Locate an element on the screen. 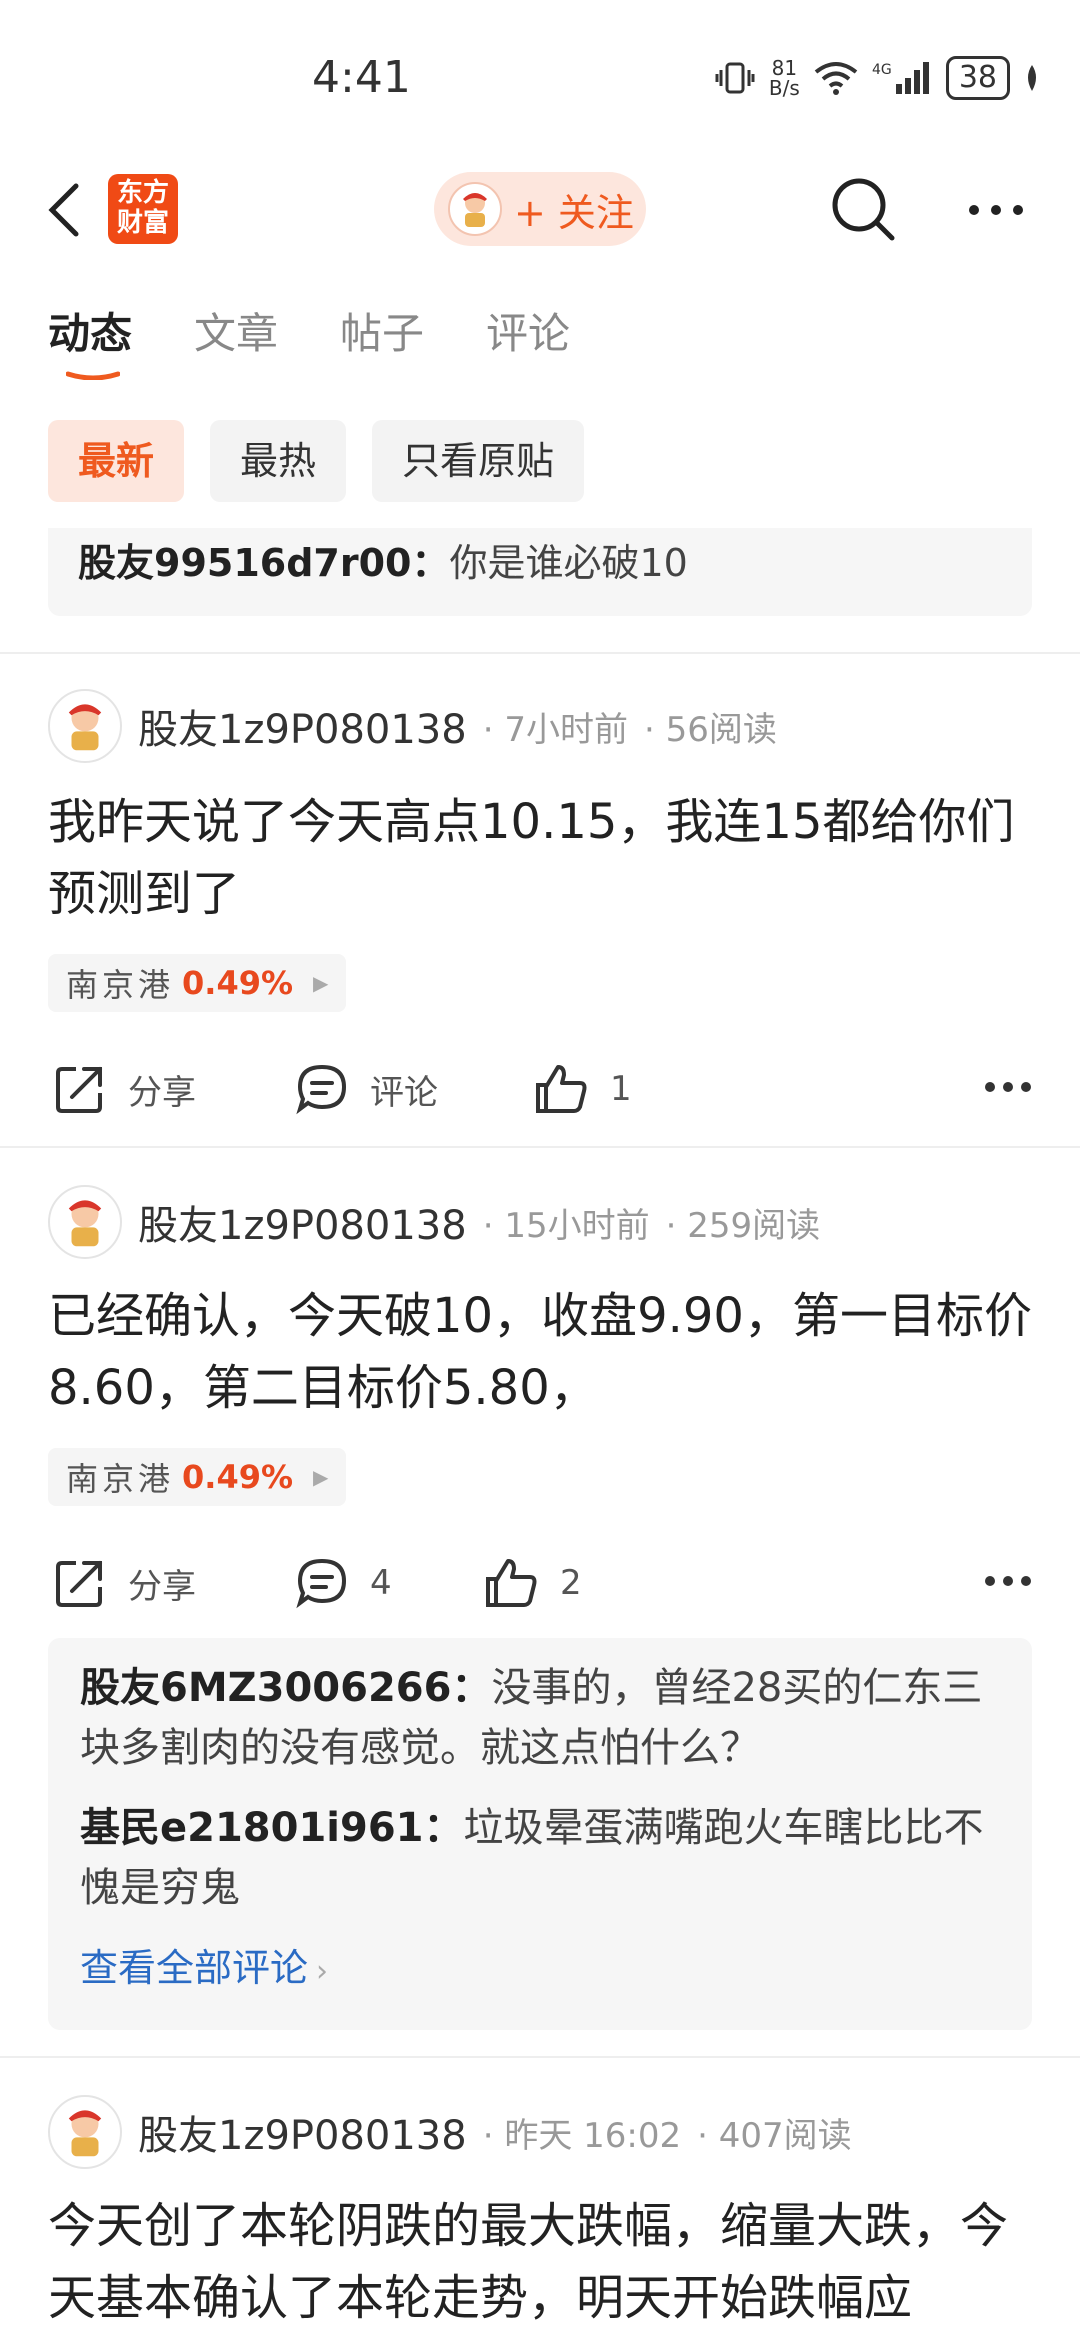  status-time: 4:41 is located at coordinates (361, 77).